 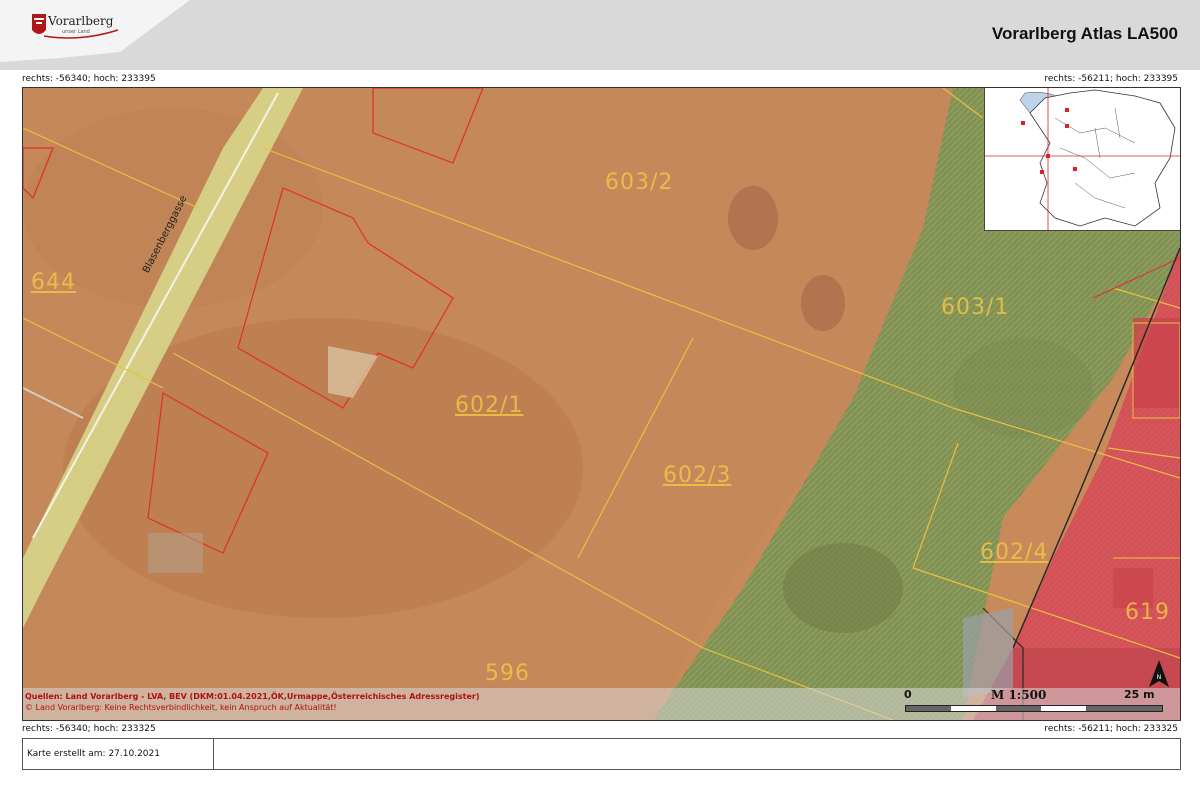 I want to click on scale-bar, so click(x=1034, y=708).